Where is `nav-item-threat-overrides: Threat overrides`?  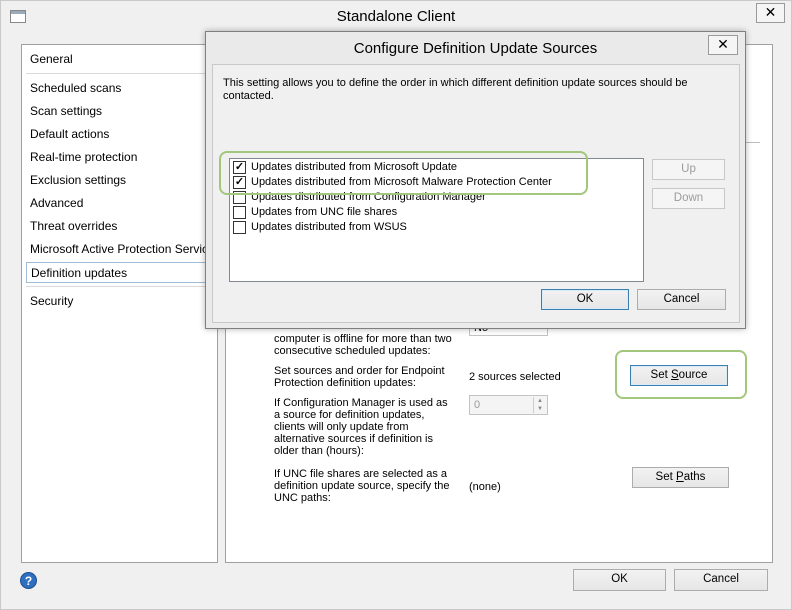
nav-item-threat-overrides: Threat overrides is located at coordinates (124, 226).